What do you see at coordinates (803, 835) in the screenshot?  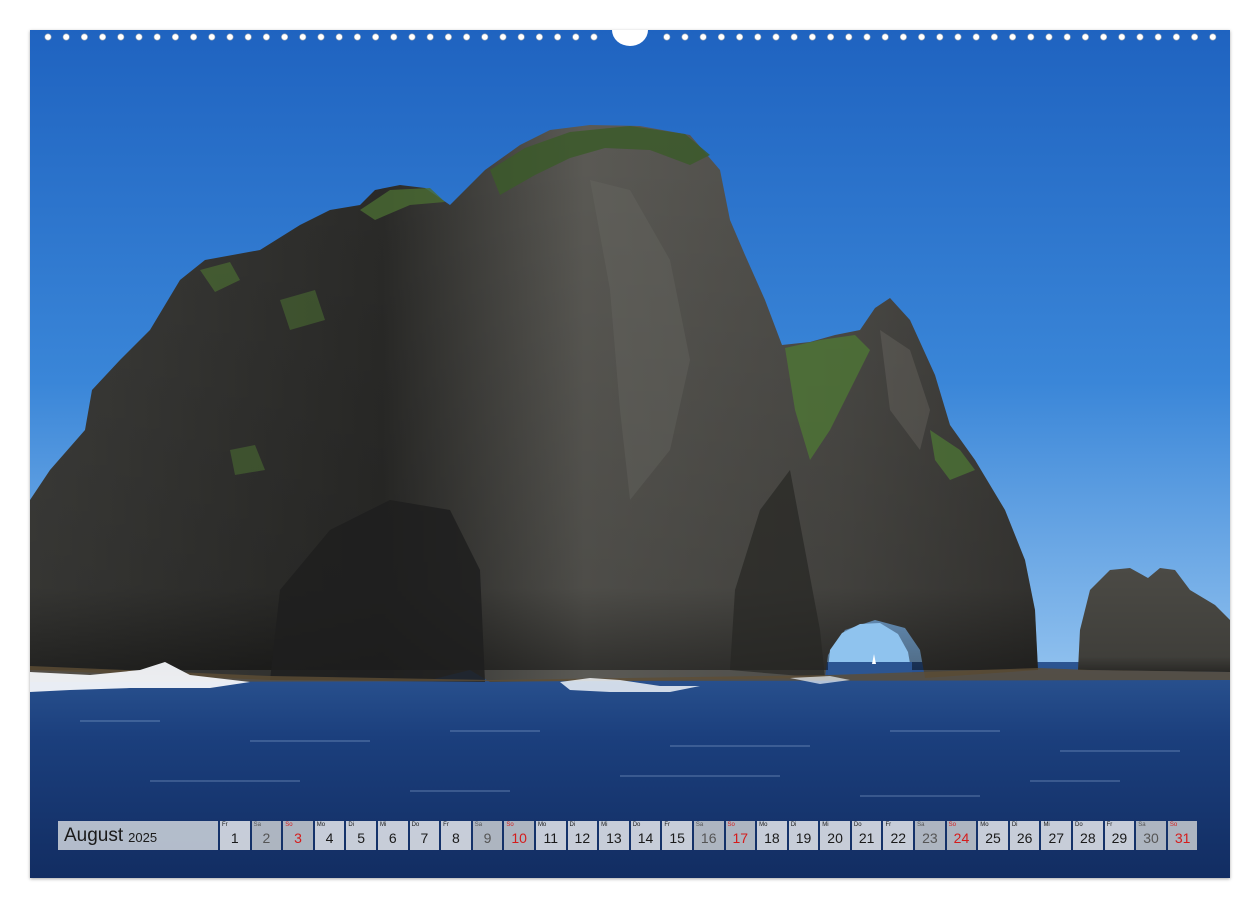 I see `day-cell: Di 19` at bounding box center [803, 835].